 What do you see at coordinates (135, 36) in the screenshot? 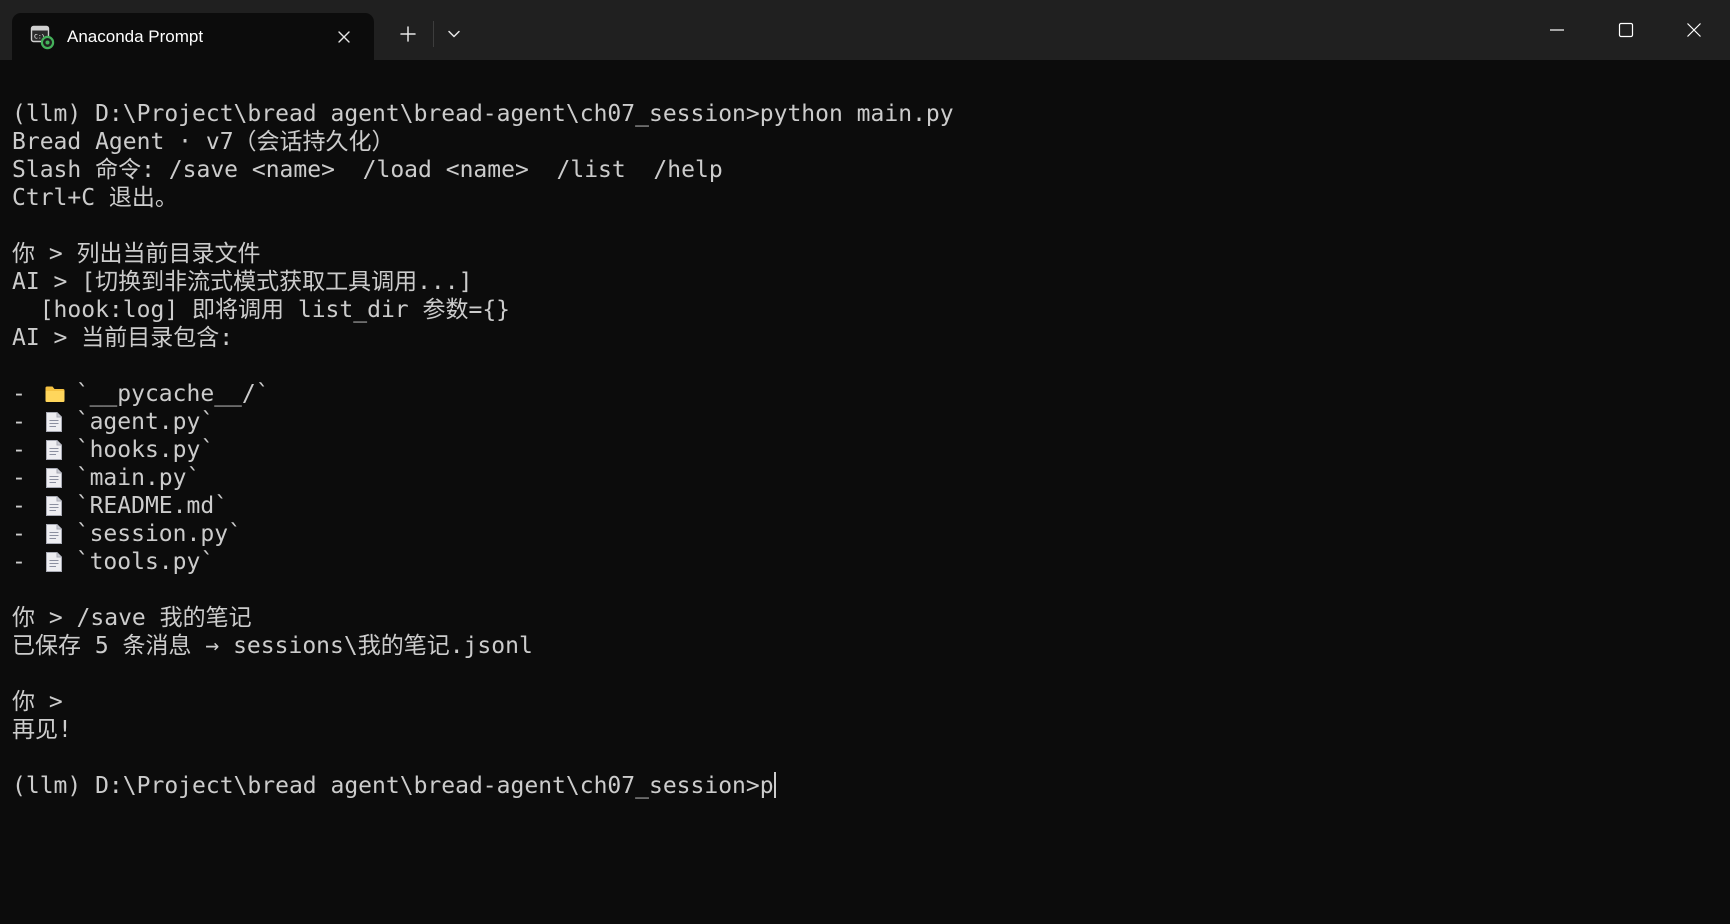
I see `tab-title: Anaconda Prompt` at bounding box center [135, 36].